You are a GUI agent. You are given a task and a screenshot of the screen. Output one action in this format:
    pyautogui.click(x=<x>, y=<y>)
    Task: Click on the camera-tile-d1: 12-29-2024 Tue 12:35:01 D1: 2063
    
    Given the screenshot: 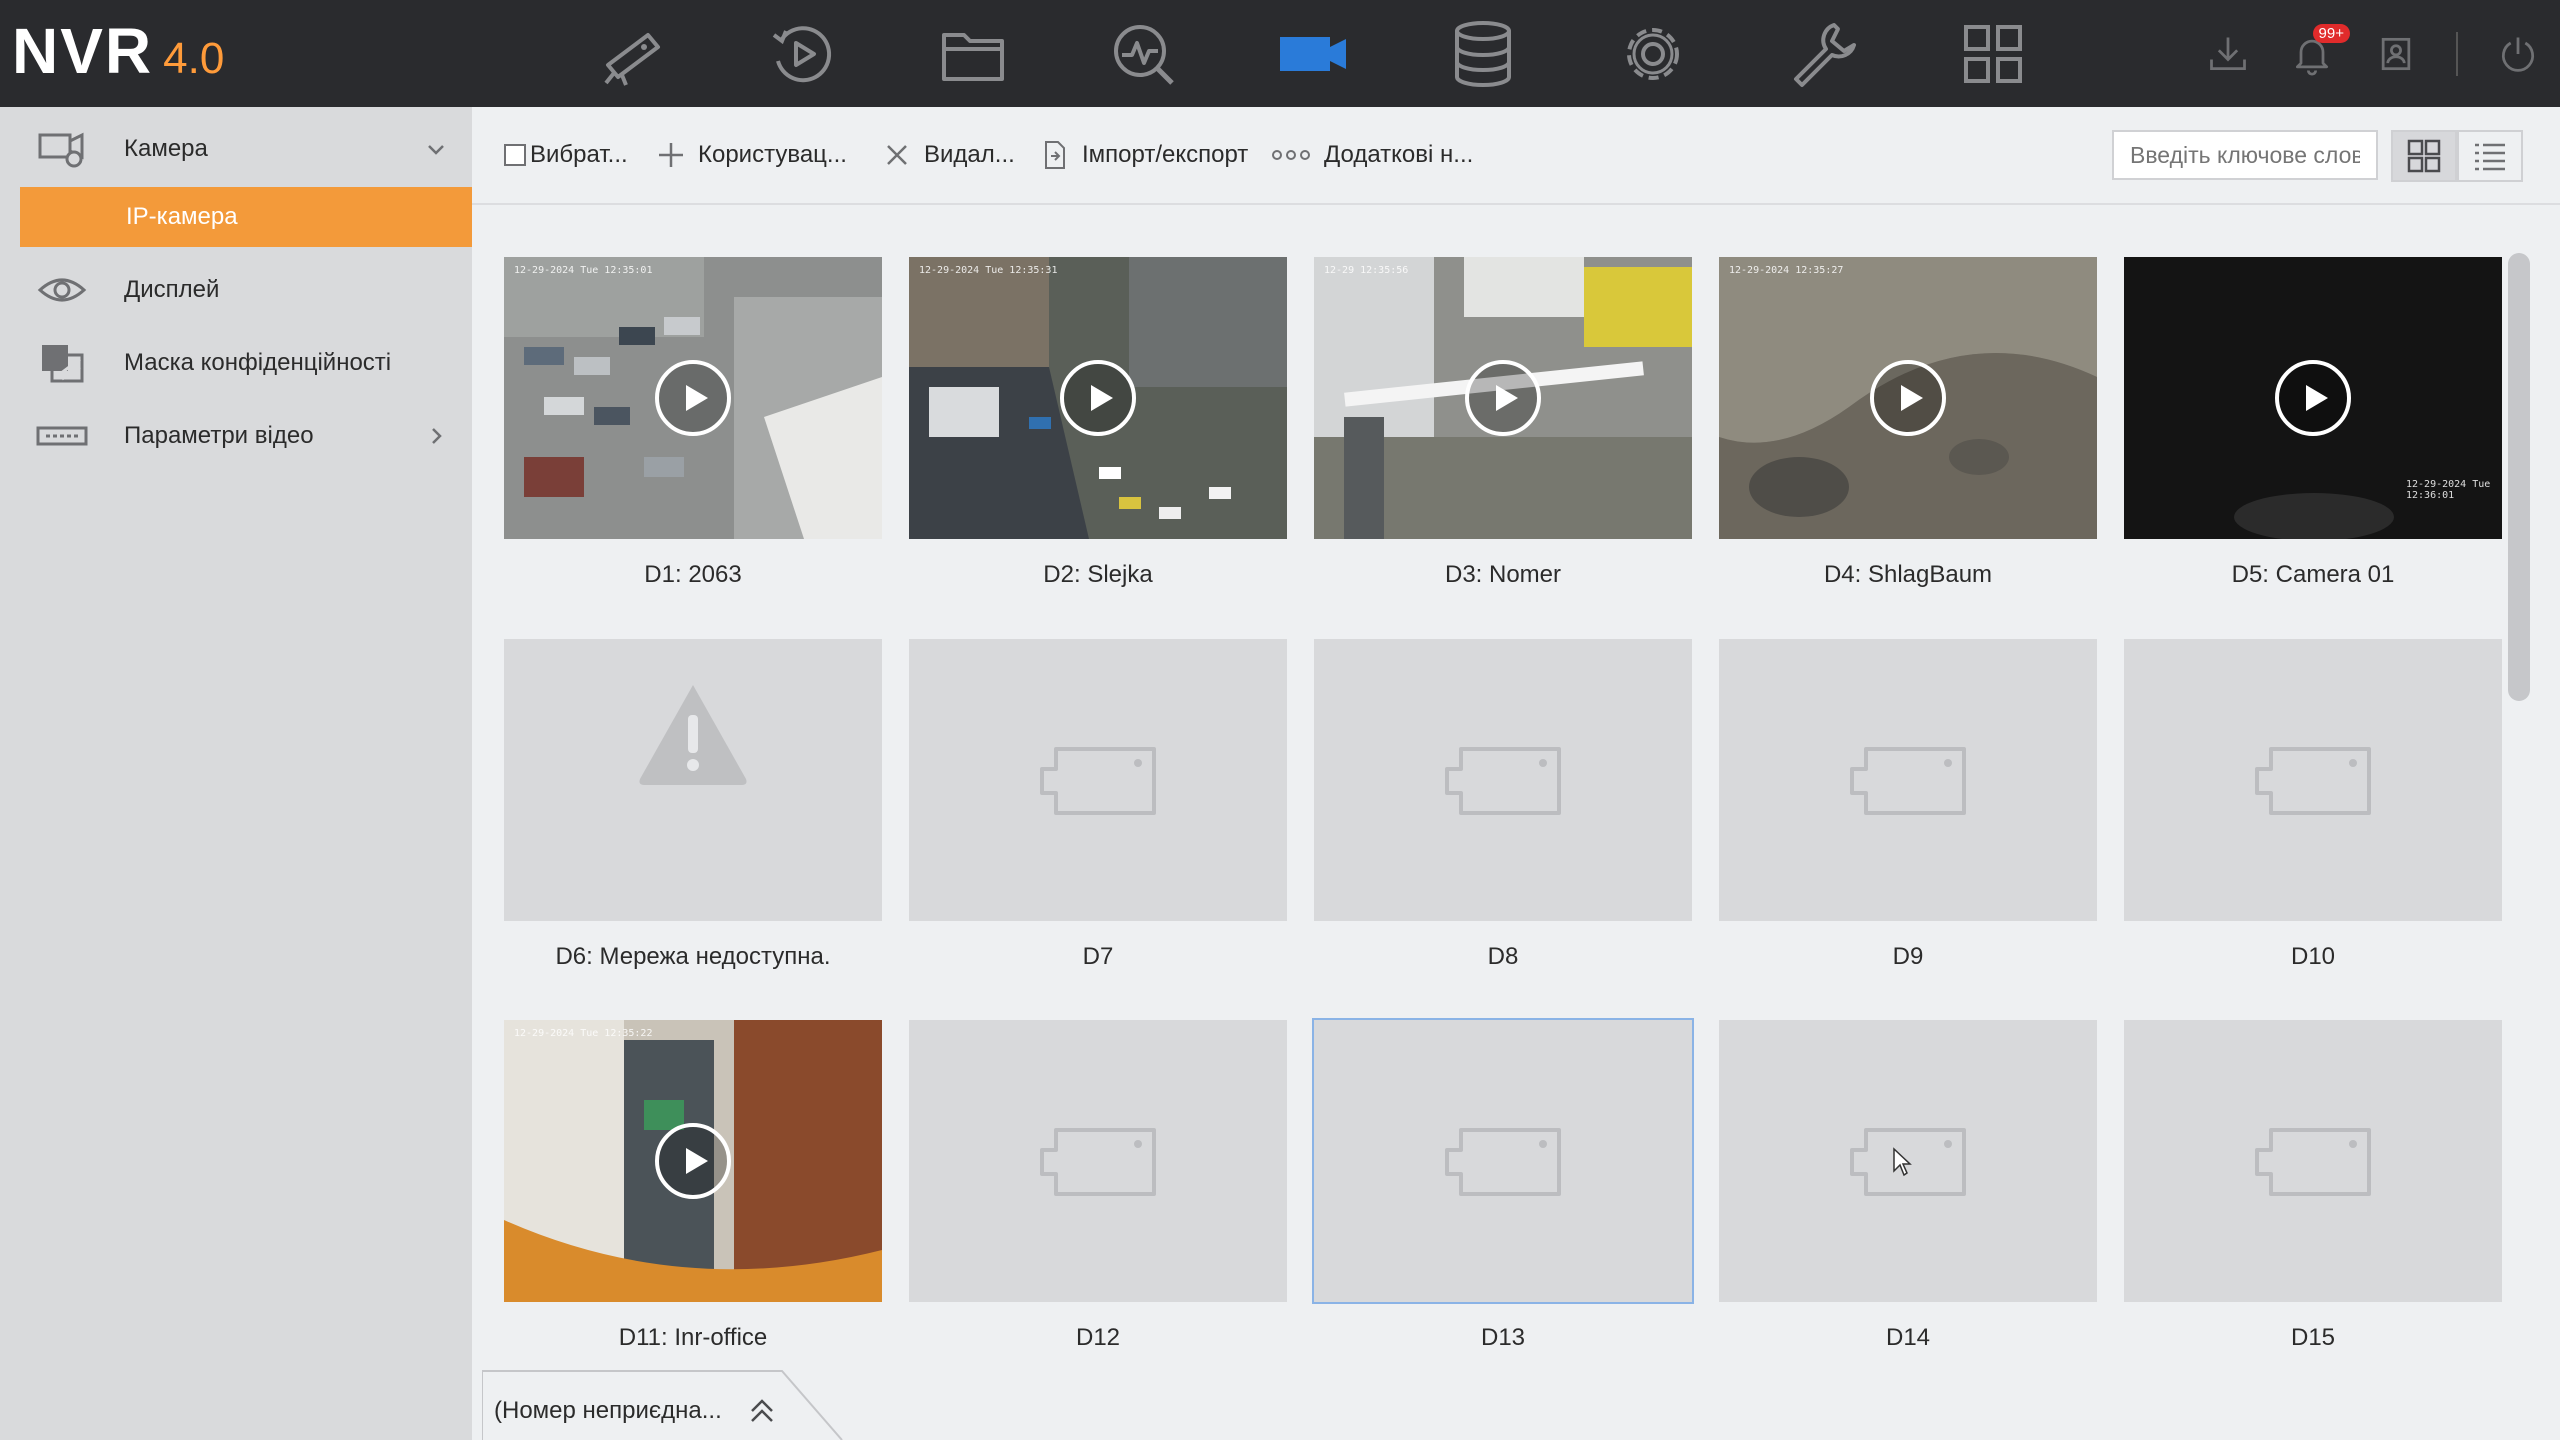 What is the action you would take?
    pyautogui.click(x=693, y=423)
    